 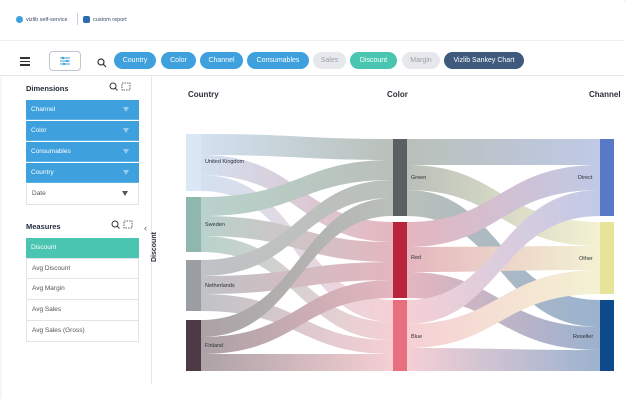 I want to click on pill-country: Country, so click(x=135, y=60).